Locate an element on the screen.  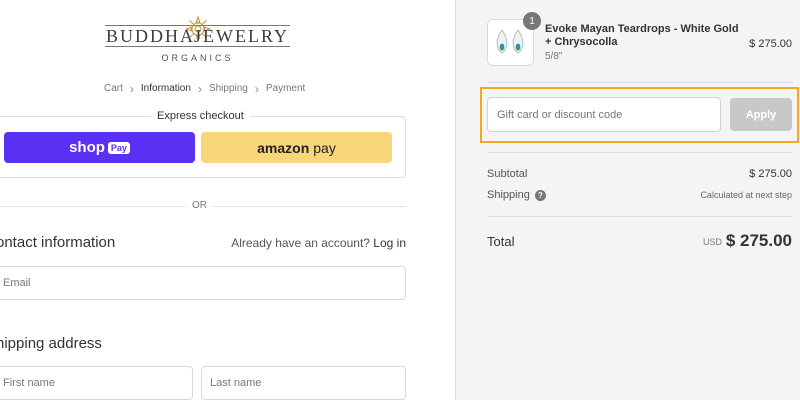
breadcrumb-payment: Payment is located at coordinates (285, 88).